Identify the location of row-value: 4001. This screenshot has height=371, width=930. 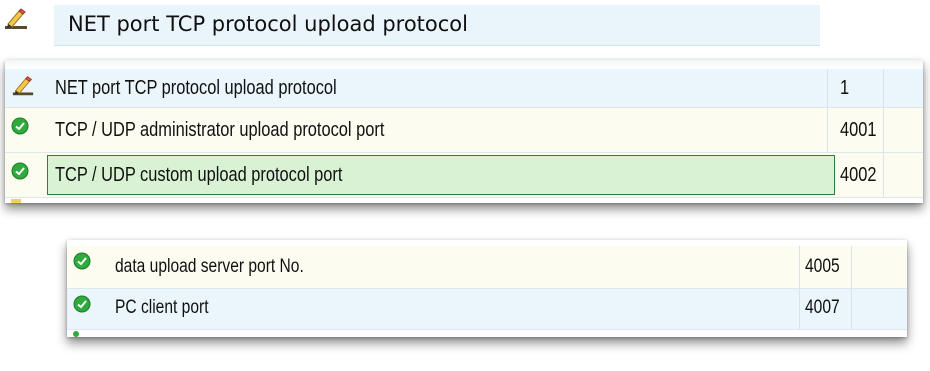
(858, 130).